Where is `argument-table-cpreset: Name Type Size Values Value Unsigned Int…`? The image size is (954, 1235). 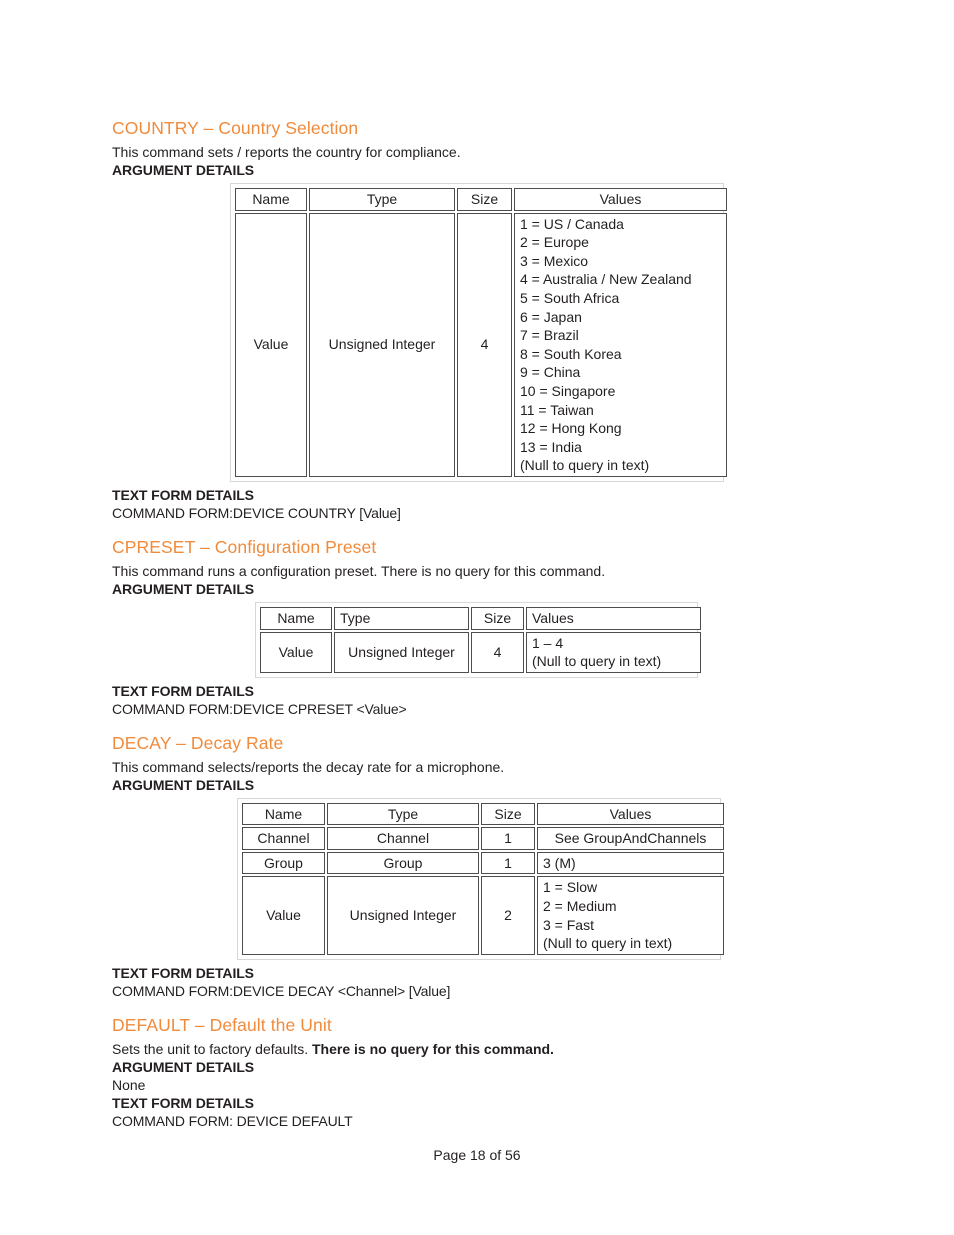
argument-table-cpreset: Name Type Size Values Value Unsigned Int… is located at coordinates (478, 639).